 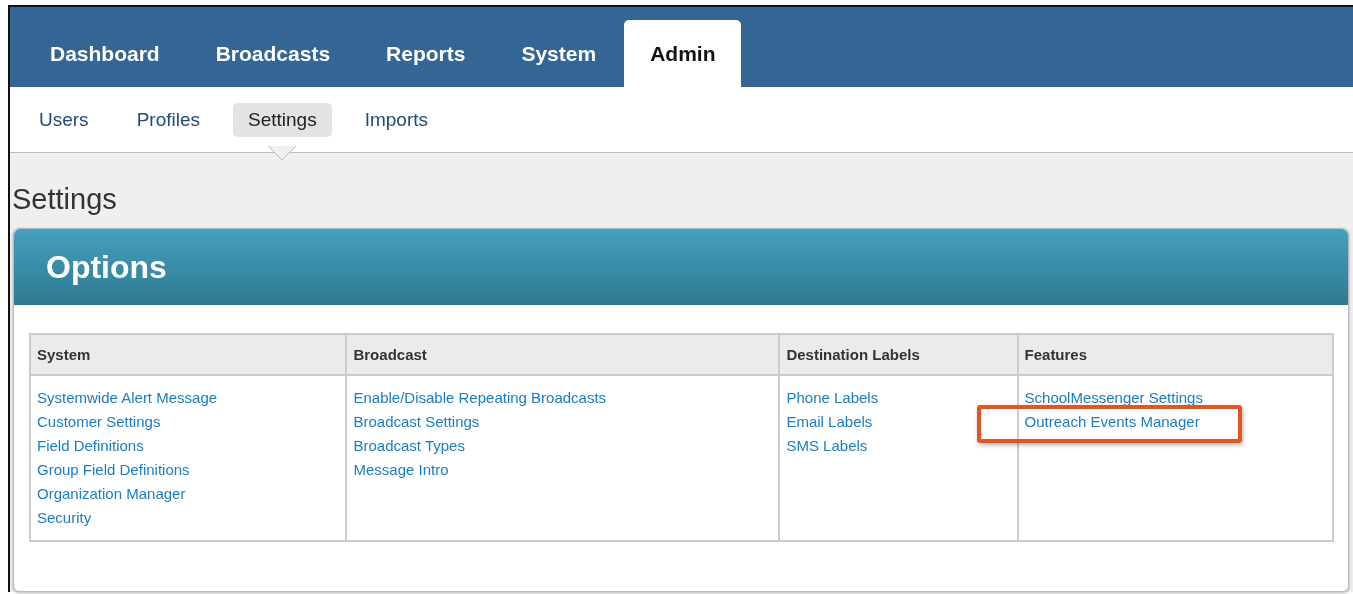 What do you see at coordinates (829, 422) in the screenshot?
I see `settings-link: Email Labels` at bounding box center [829, 422].